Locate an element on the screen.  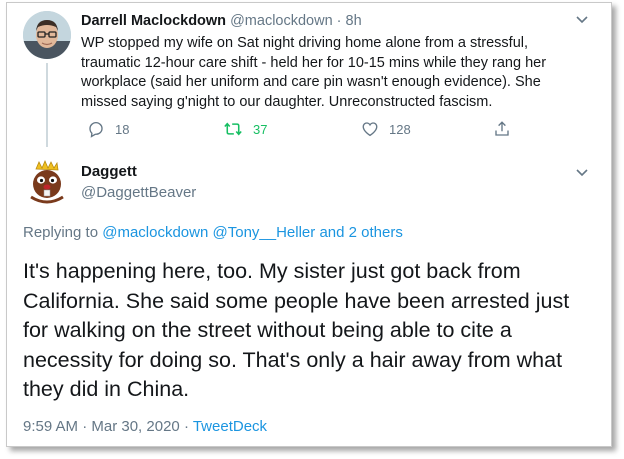
heart-icon is located at coordinates (370, 129).